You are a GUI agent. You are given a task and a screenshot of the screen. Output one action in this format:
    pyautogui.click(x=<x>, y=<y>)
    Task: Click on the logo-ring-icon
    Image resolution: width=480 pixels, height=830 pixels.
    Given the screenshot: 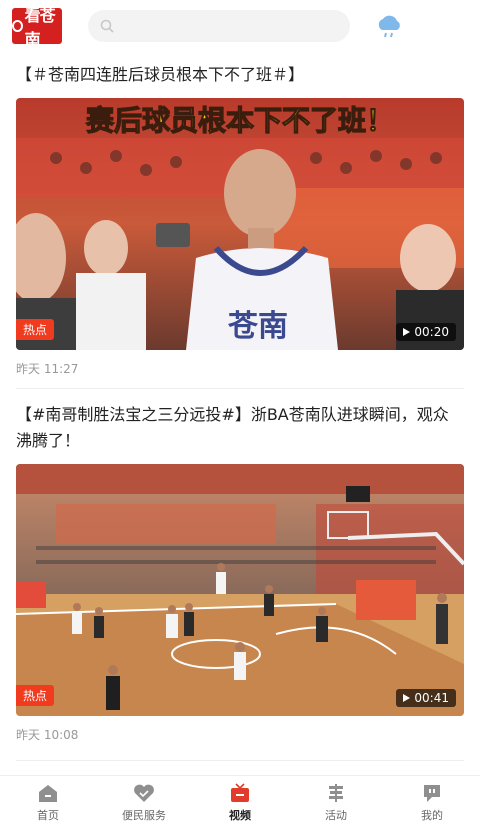 What is the action you would take?
    pyautogui.click(x=17, y=26)
    